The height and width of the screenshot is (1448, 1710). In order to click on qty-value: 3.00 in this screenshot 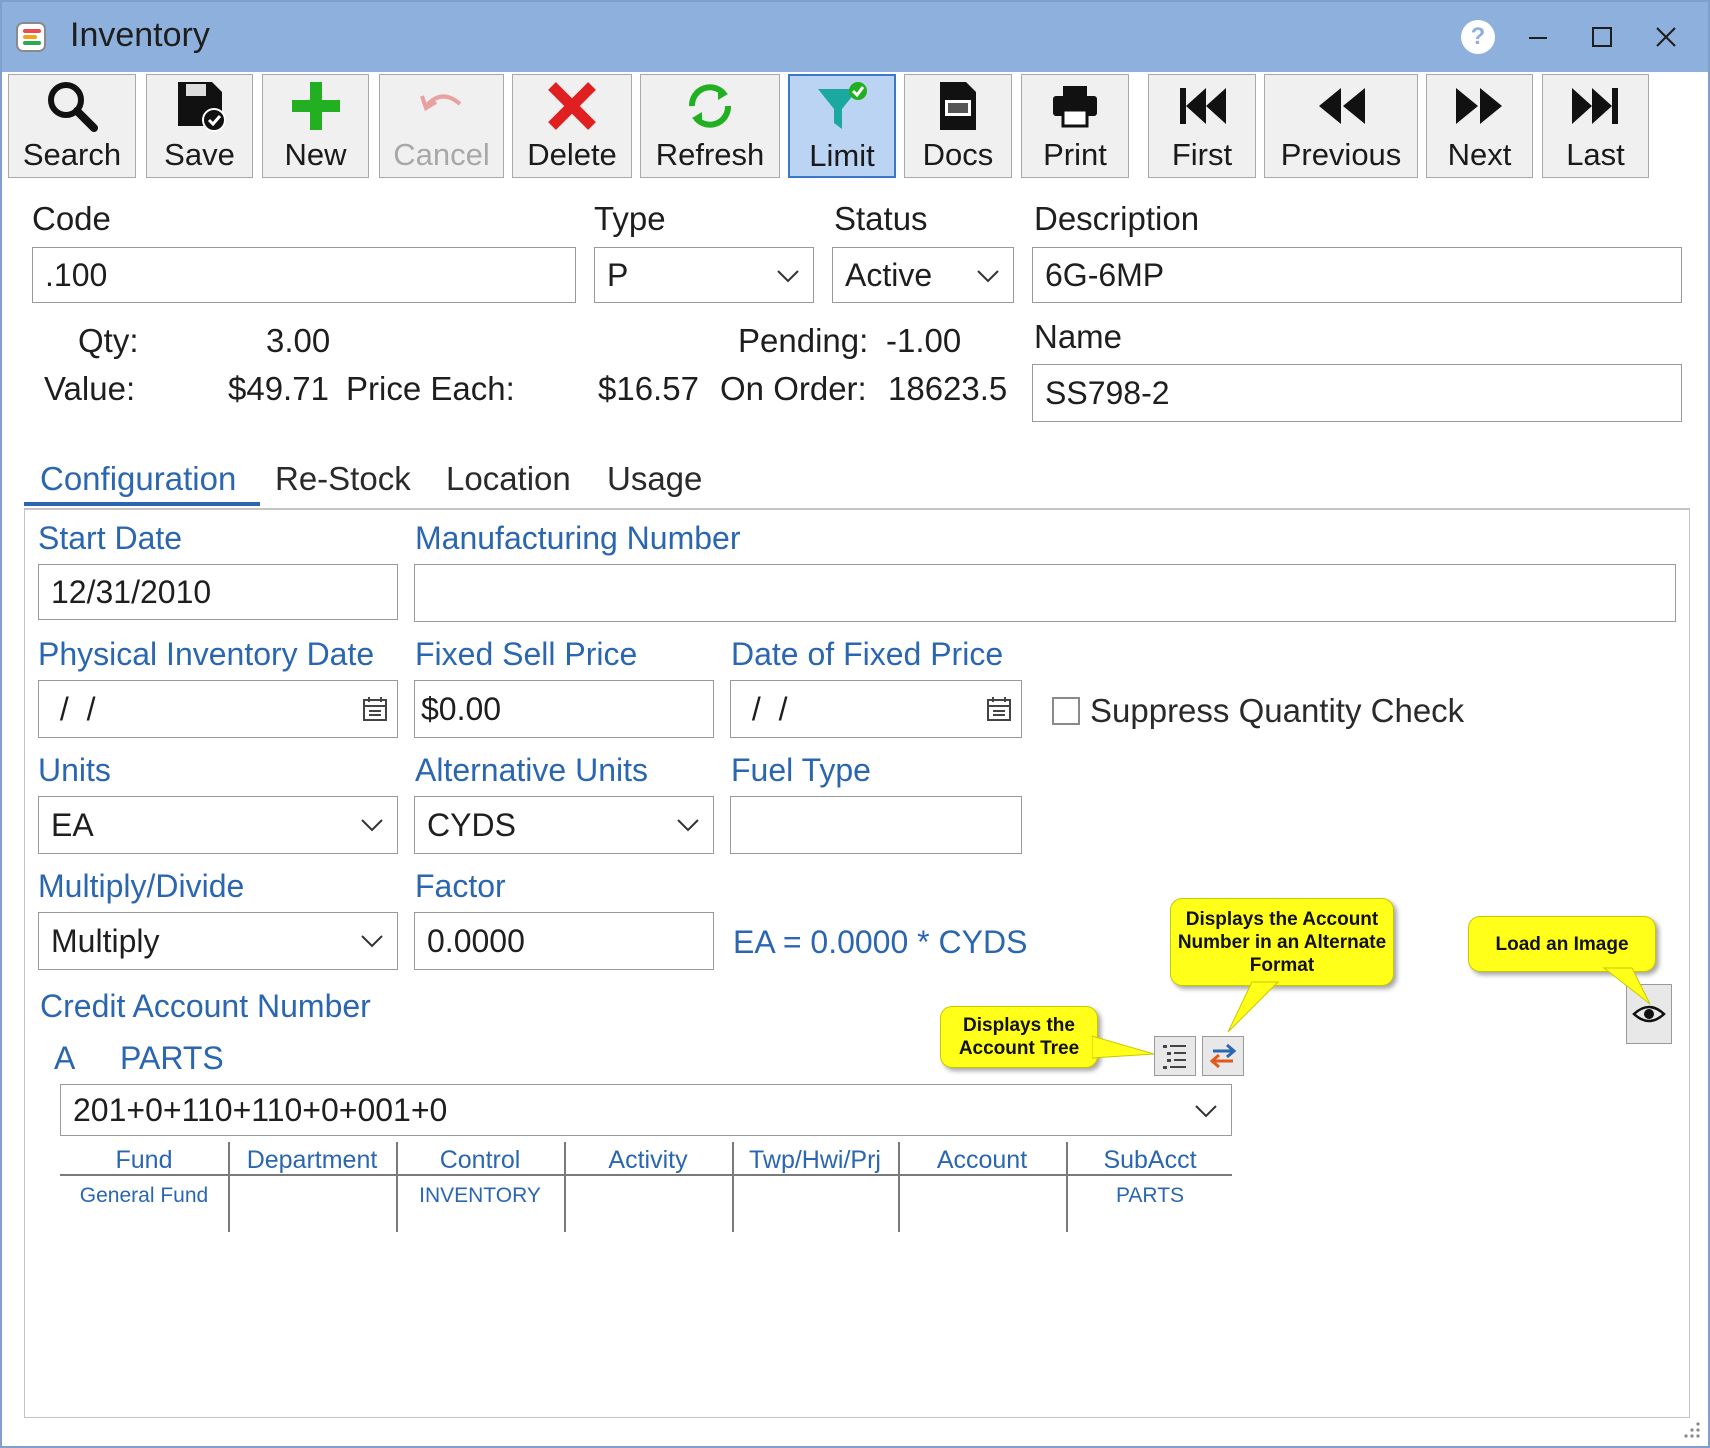, I will do `click(298, 340)`.